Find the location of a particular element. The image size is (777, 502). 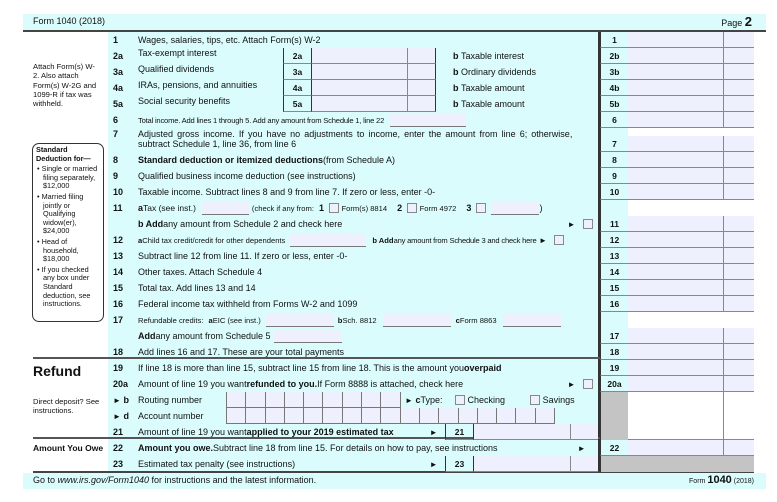

amount-input-5b is located at coordinates (676, 104).